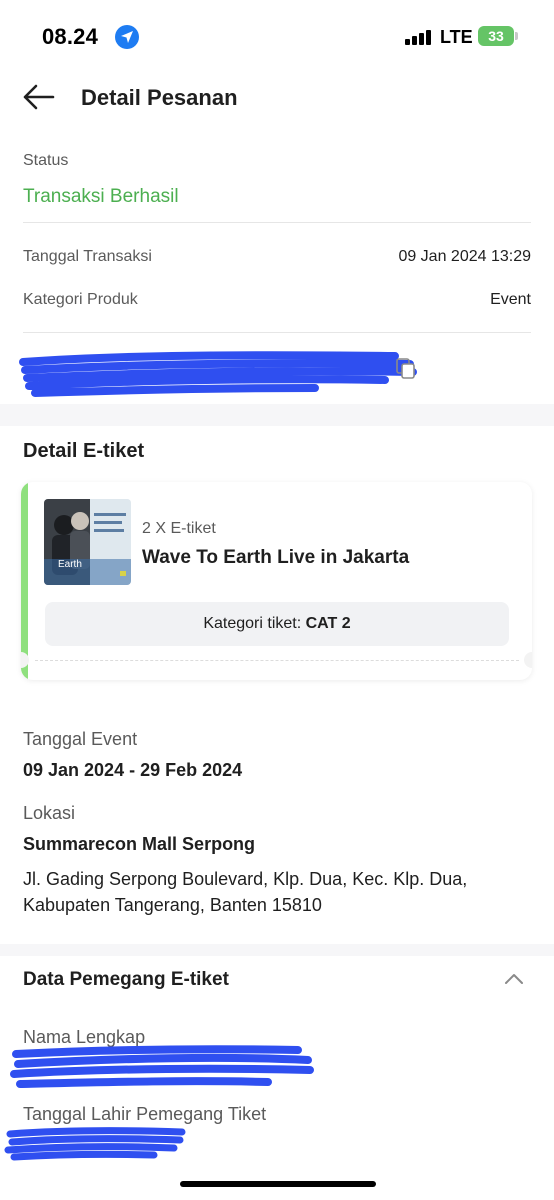 This screenshot has width=554, height=1200. What do you see at coordinates (278, 1184) in the screenshot?
I see `home-indicator` at bounding box center [278, 1184].